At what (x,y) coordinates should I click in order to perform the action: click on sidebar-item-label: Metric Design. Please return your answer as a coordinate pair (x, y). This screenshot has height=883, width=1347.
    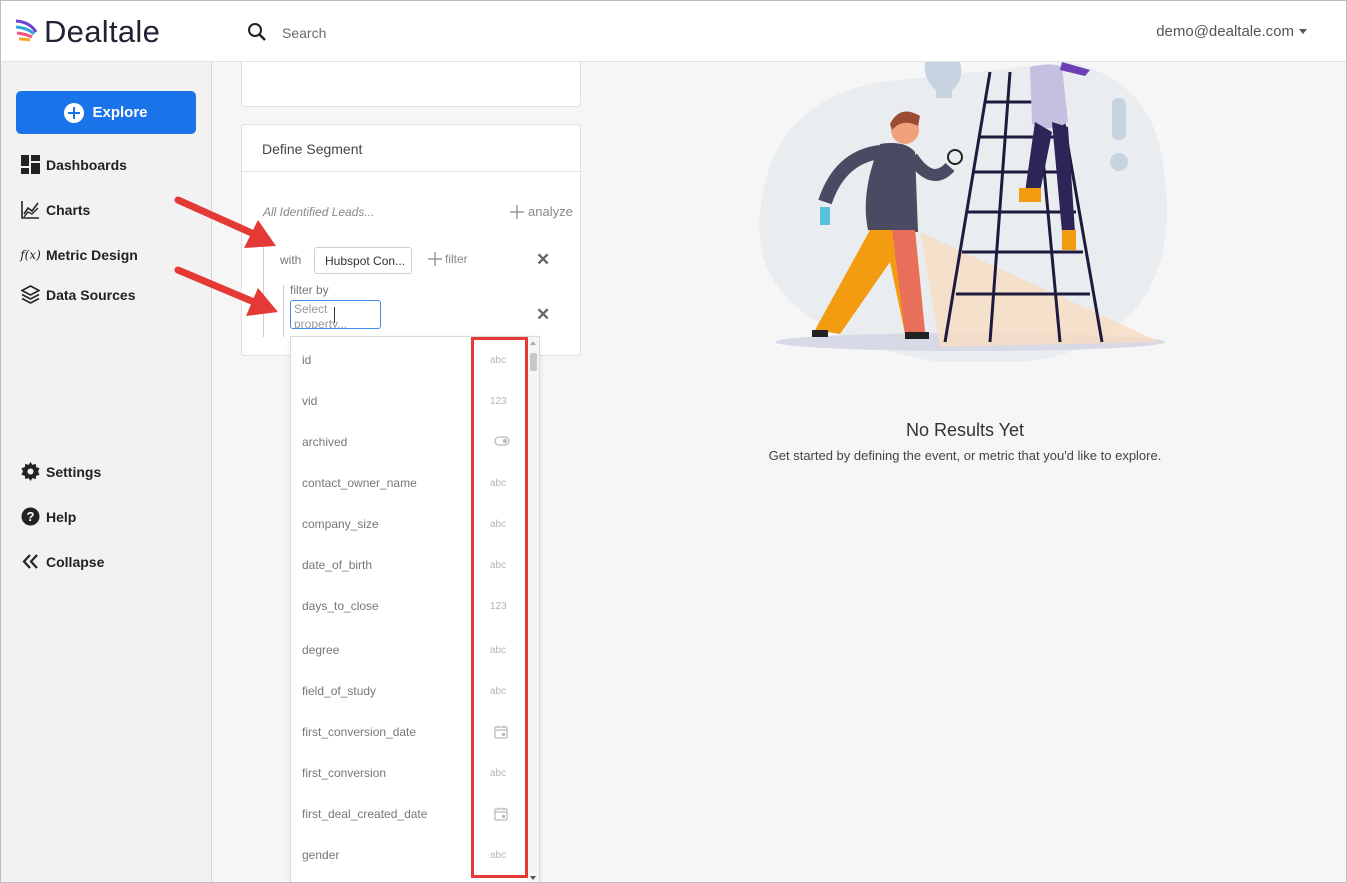
    Looking at the image, I should click on (92, 254).